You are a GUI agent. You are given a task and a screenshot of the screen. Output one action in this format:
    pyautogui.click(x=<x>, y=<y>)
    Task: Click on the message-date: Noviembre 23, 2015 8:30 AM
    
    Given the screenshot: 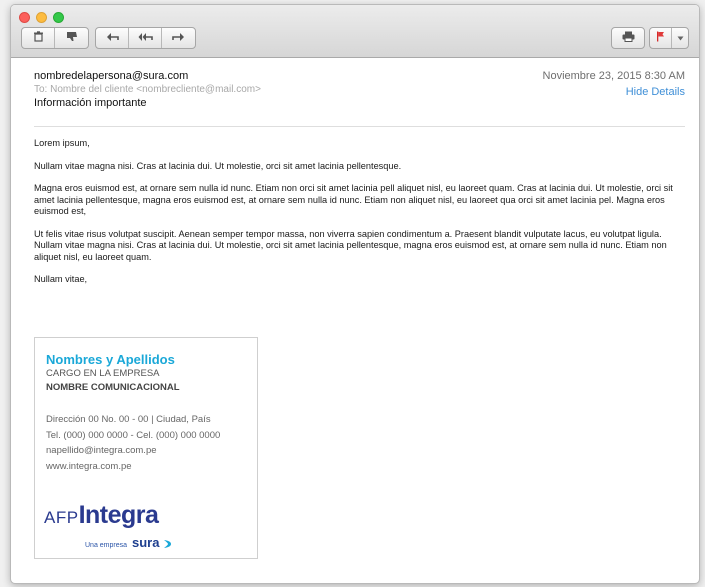 What is the action you would take?
    pyautogui.click(x=613, y=76)
    